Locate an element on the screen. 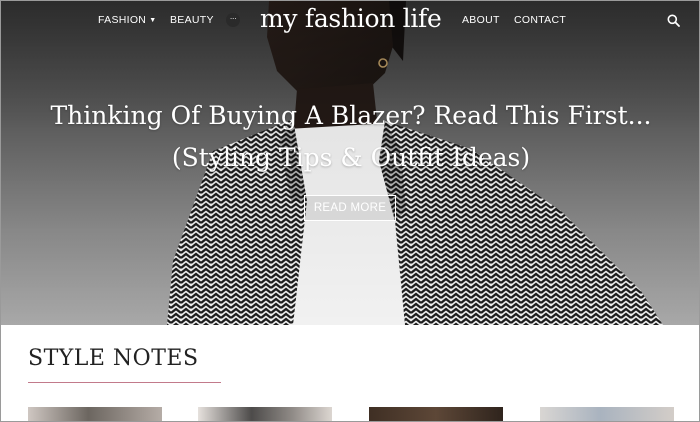  hero-headline-line-2: (Styling Tips & Outfit Ideas) is located at coordinates (351, 157).